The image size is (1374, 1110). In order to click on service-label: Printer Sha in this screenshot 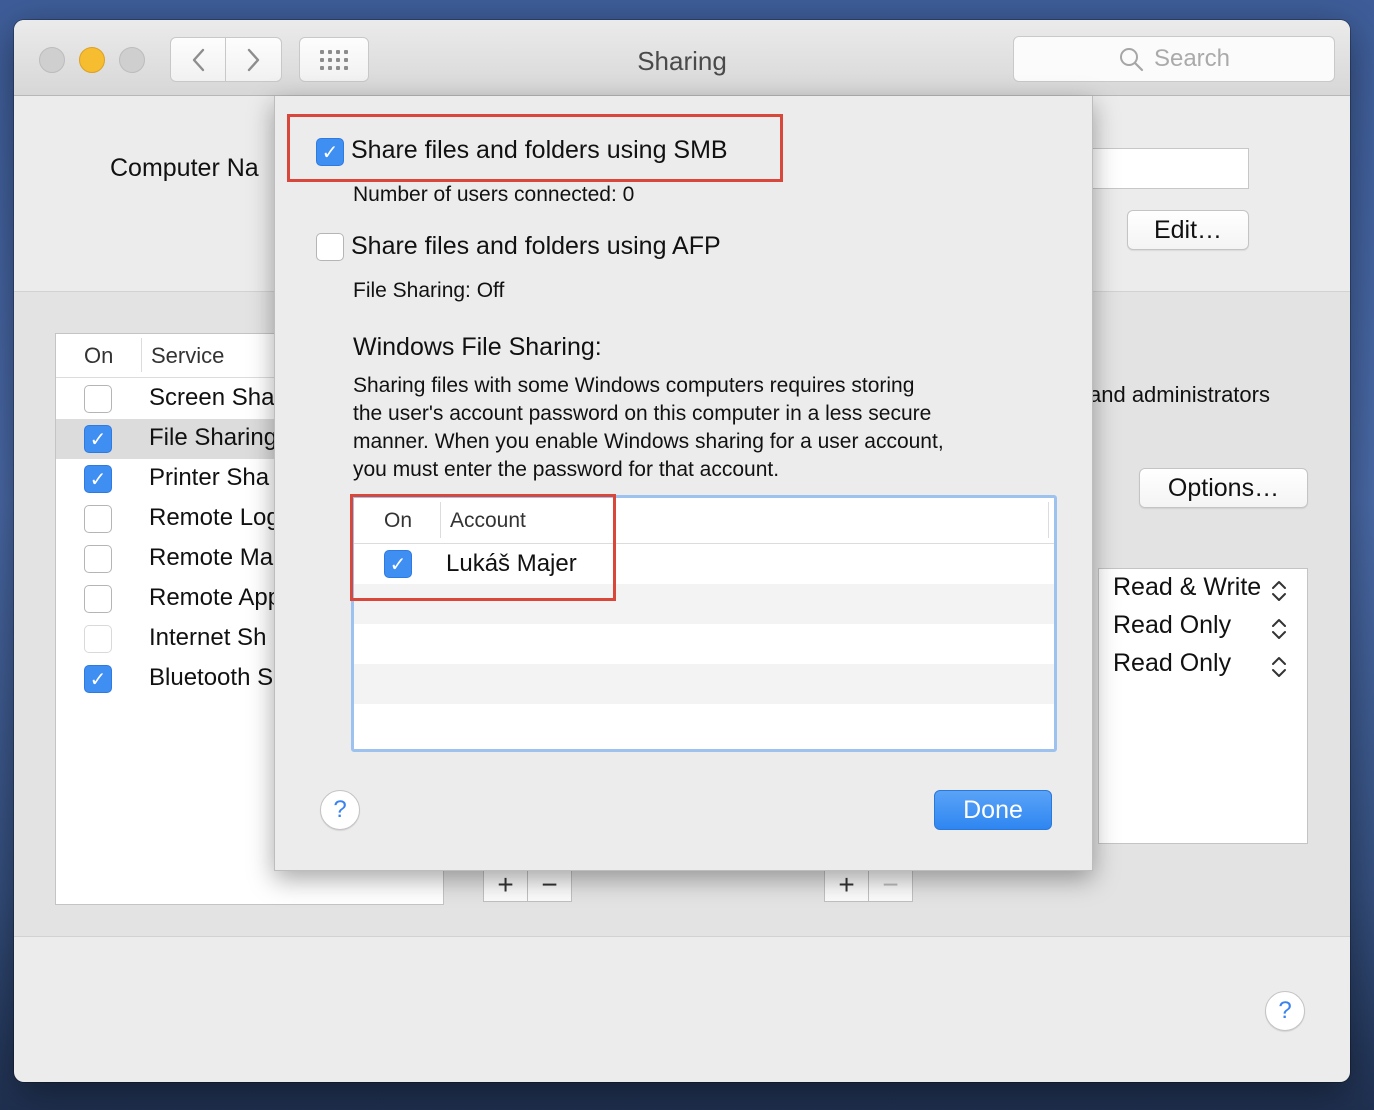, I will do `click(209, 477)`.